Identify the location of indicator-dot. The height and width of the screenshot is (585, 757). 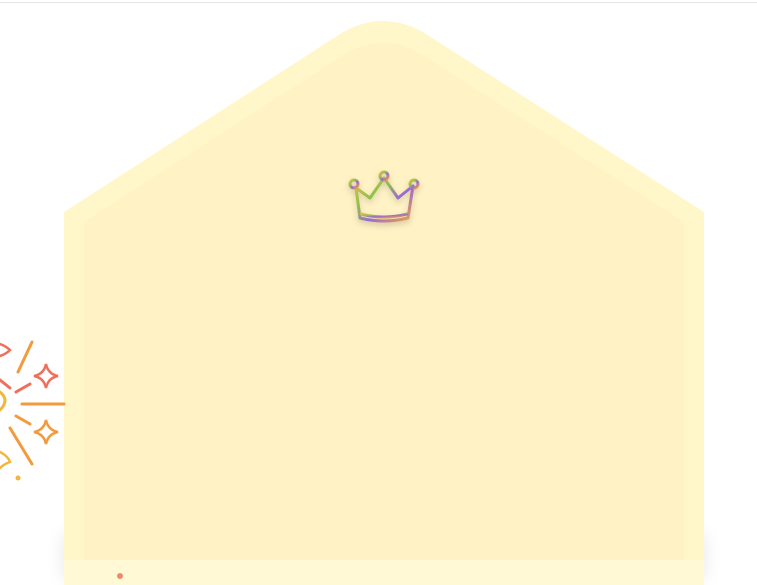
(120, 576).